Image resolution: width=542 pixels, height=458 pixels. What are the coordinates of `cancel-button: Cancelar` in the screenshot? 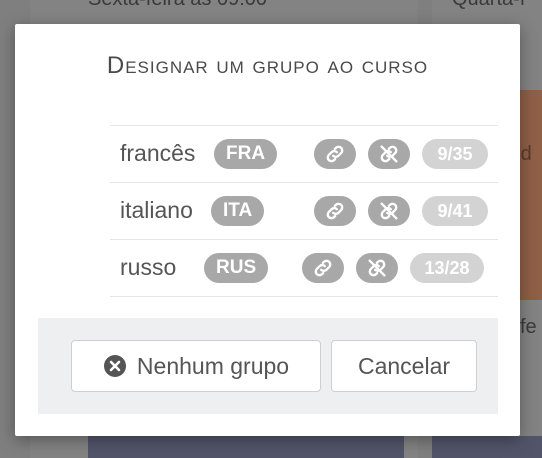 It's located at (404, 366).